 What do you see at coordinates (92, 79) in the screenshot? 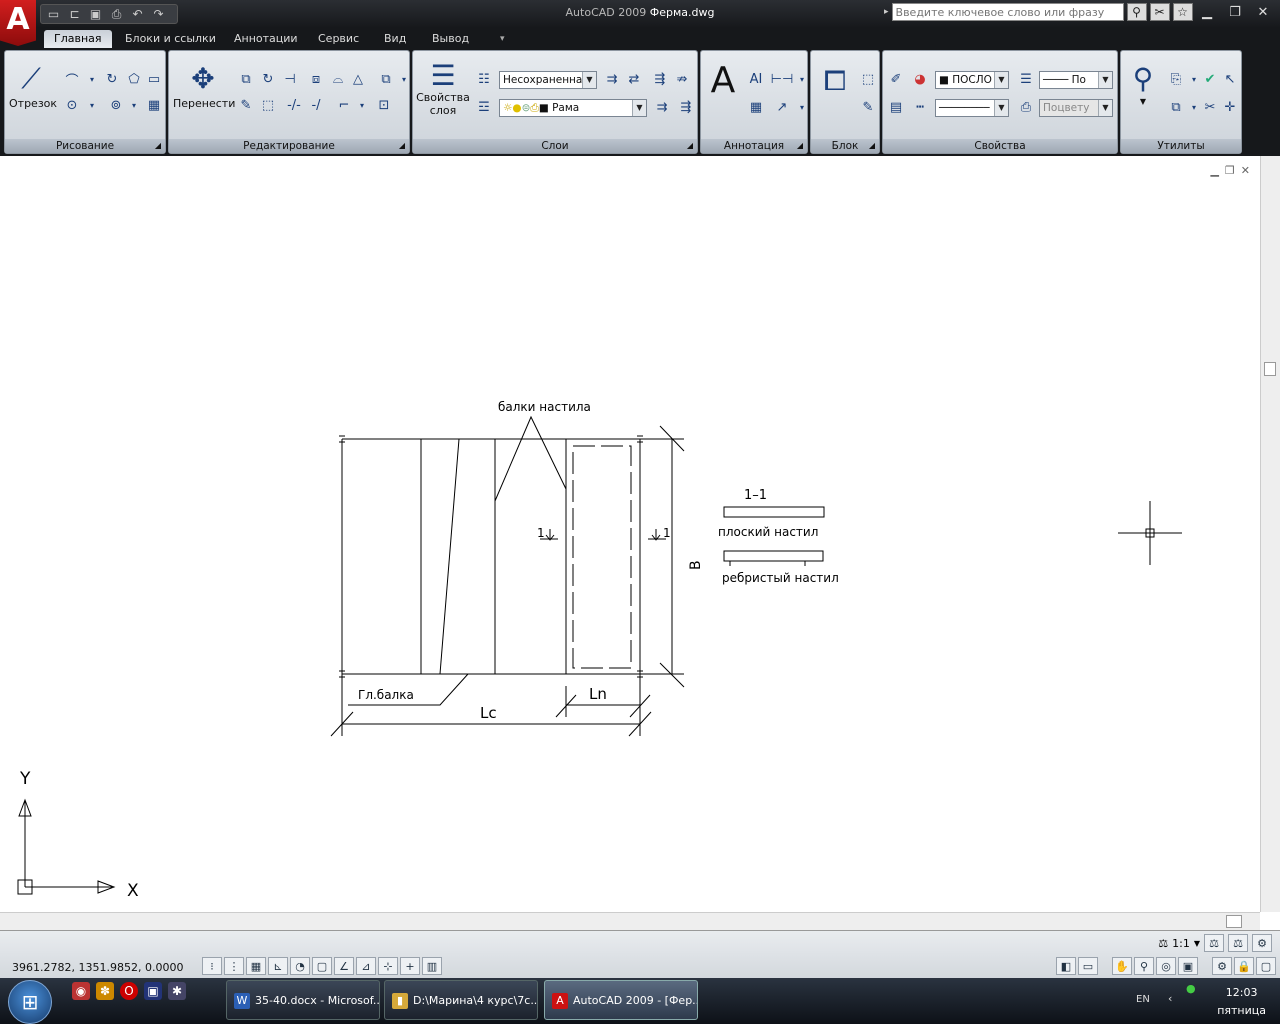
I see `polyline-dropdown-icon: ▾` at bounding box center [92, 79].